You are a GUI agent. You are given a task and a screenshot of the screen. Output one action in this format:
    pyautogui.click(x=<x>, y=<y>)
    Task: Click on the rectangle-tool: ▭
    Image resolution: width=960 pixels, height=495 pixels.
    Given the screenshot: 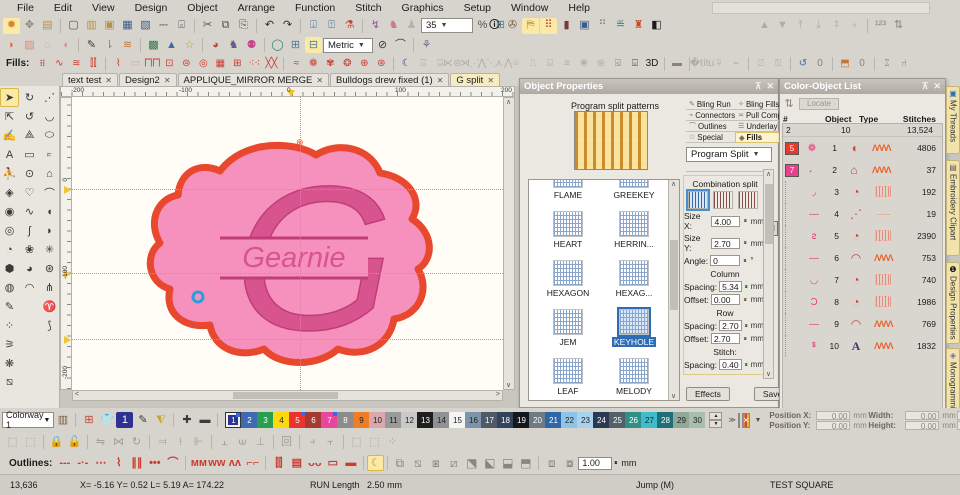 What is the action you would take?
    pyautogui.click(x=29, y=154)
    